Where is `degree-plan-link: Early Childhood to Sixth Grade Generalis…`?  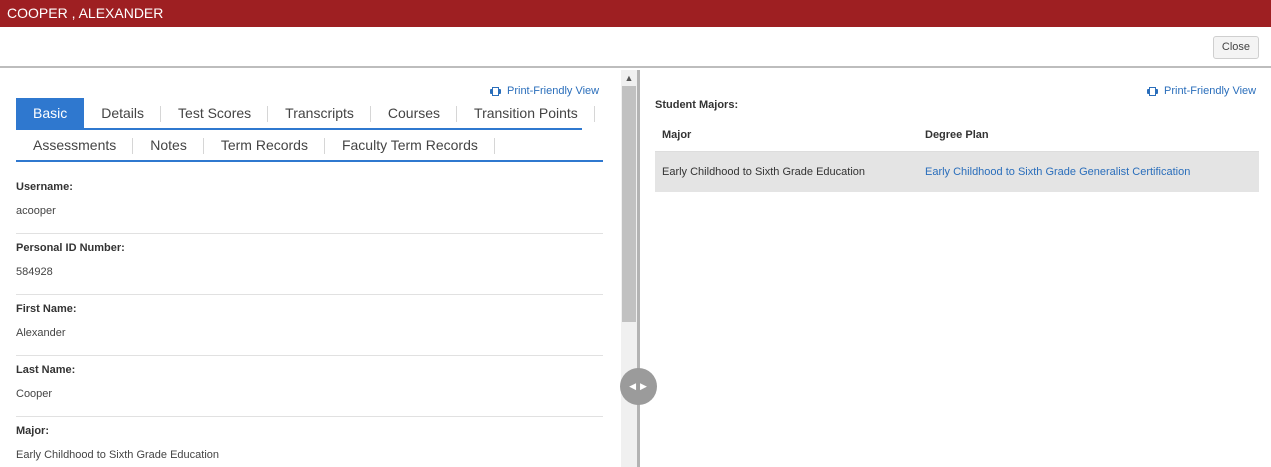 degree-plan-link: Early Childhood to Sixth Grade Generalis… is located at coordinates (1057, 172).